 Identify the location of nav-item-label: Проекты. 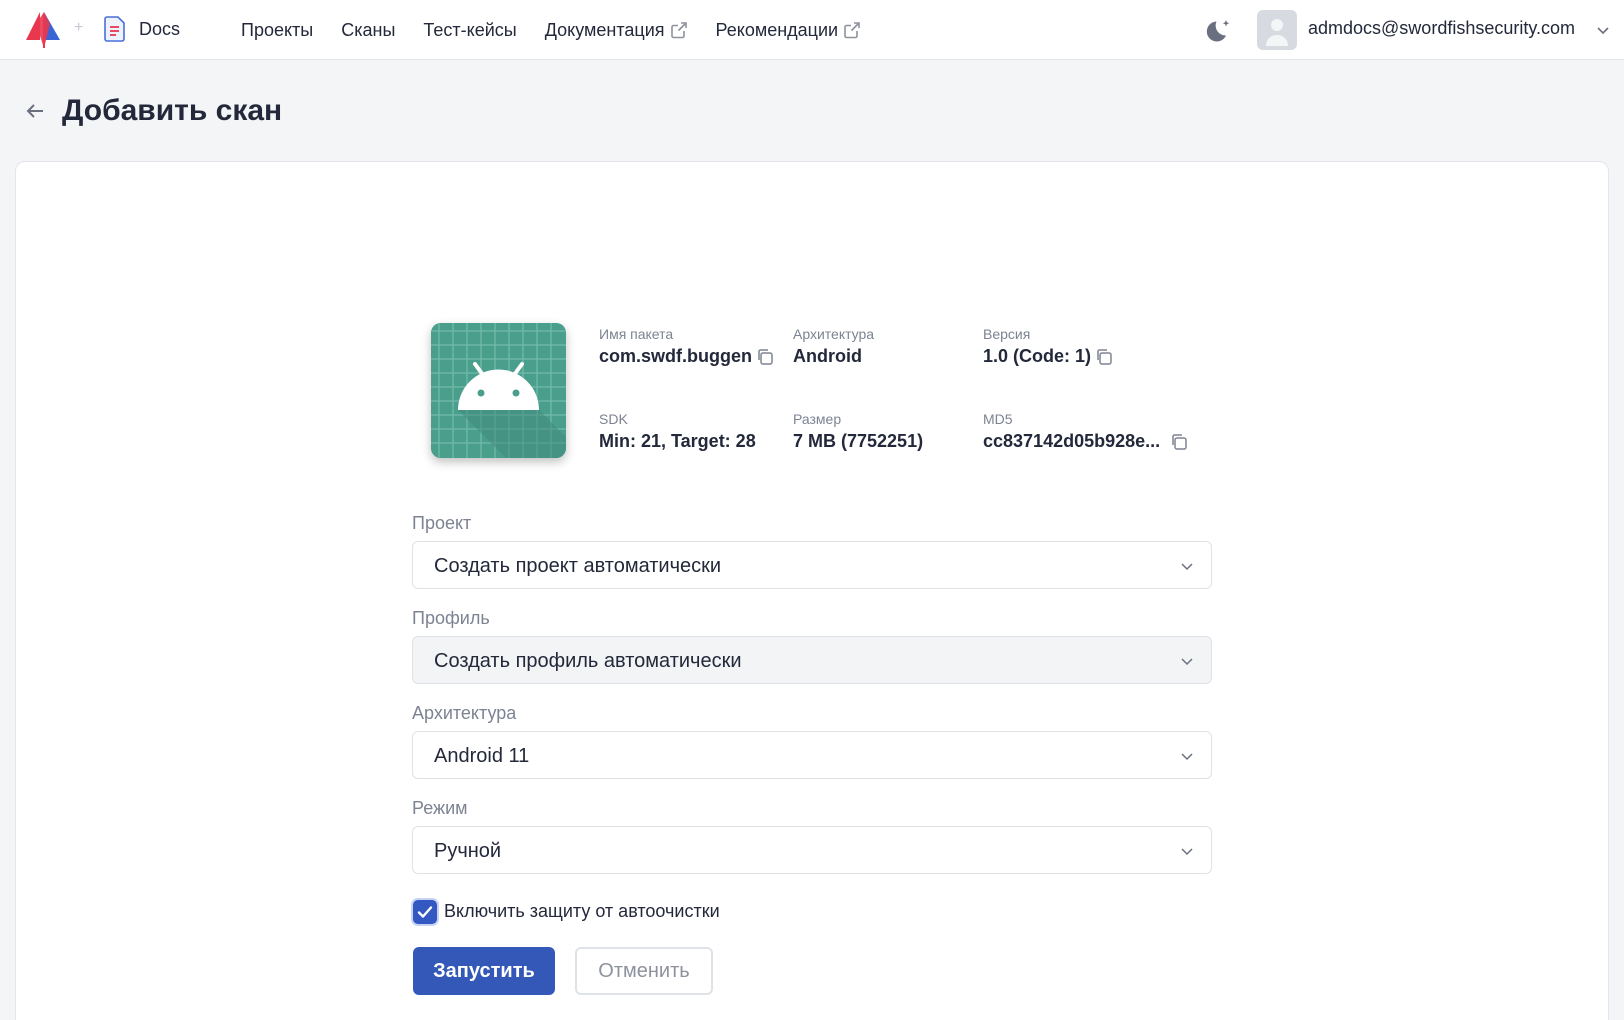
(277, 29).